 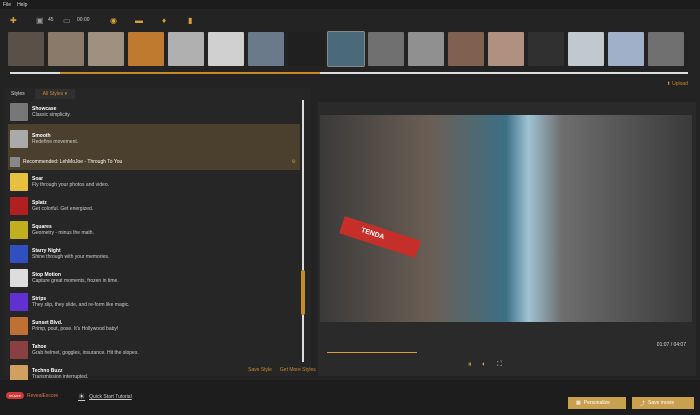 What do you see at coordinates (22, 5) in the screenshot?
I see `menu-help: Help` at bounding box center [22, 5].